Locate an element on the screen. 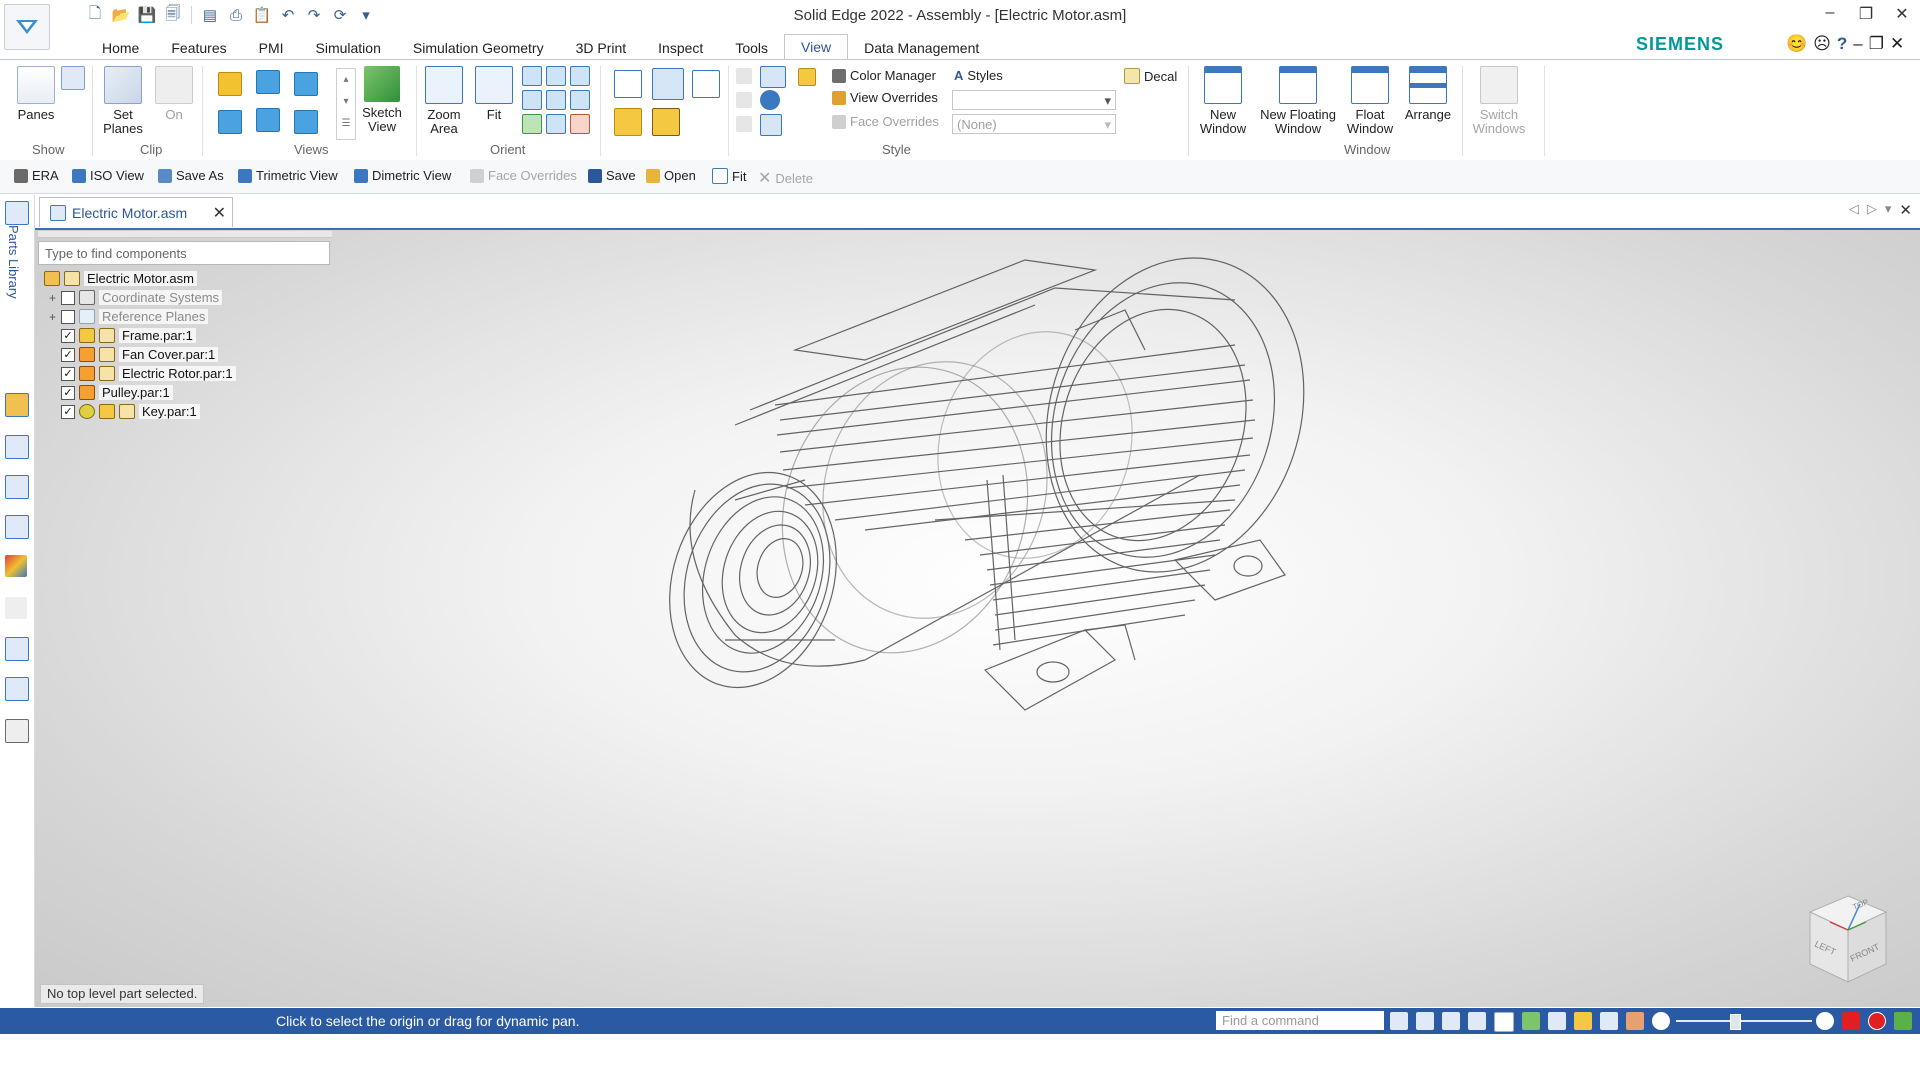 The width and height of the screenshot is (1920, 1080). tree-root: Electric Motor.asm is located at coordinates (120, 278).